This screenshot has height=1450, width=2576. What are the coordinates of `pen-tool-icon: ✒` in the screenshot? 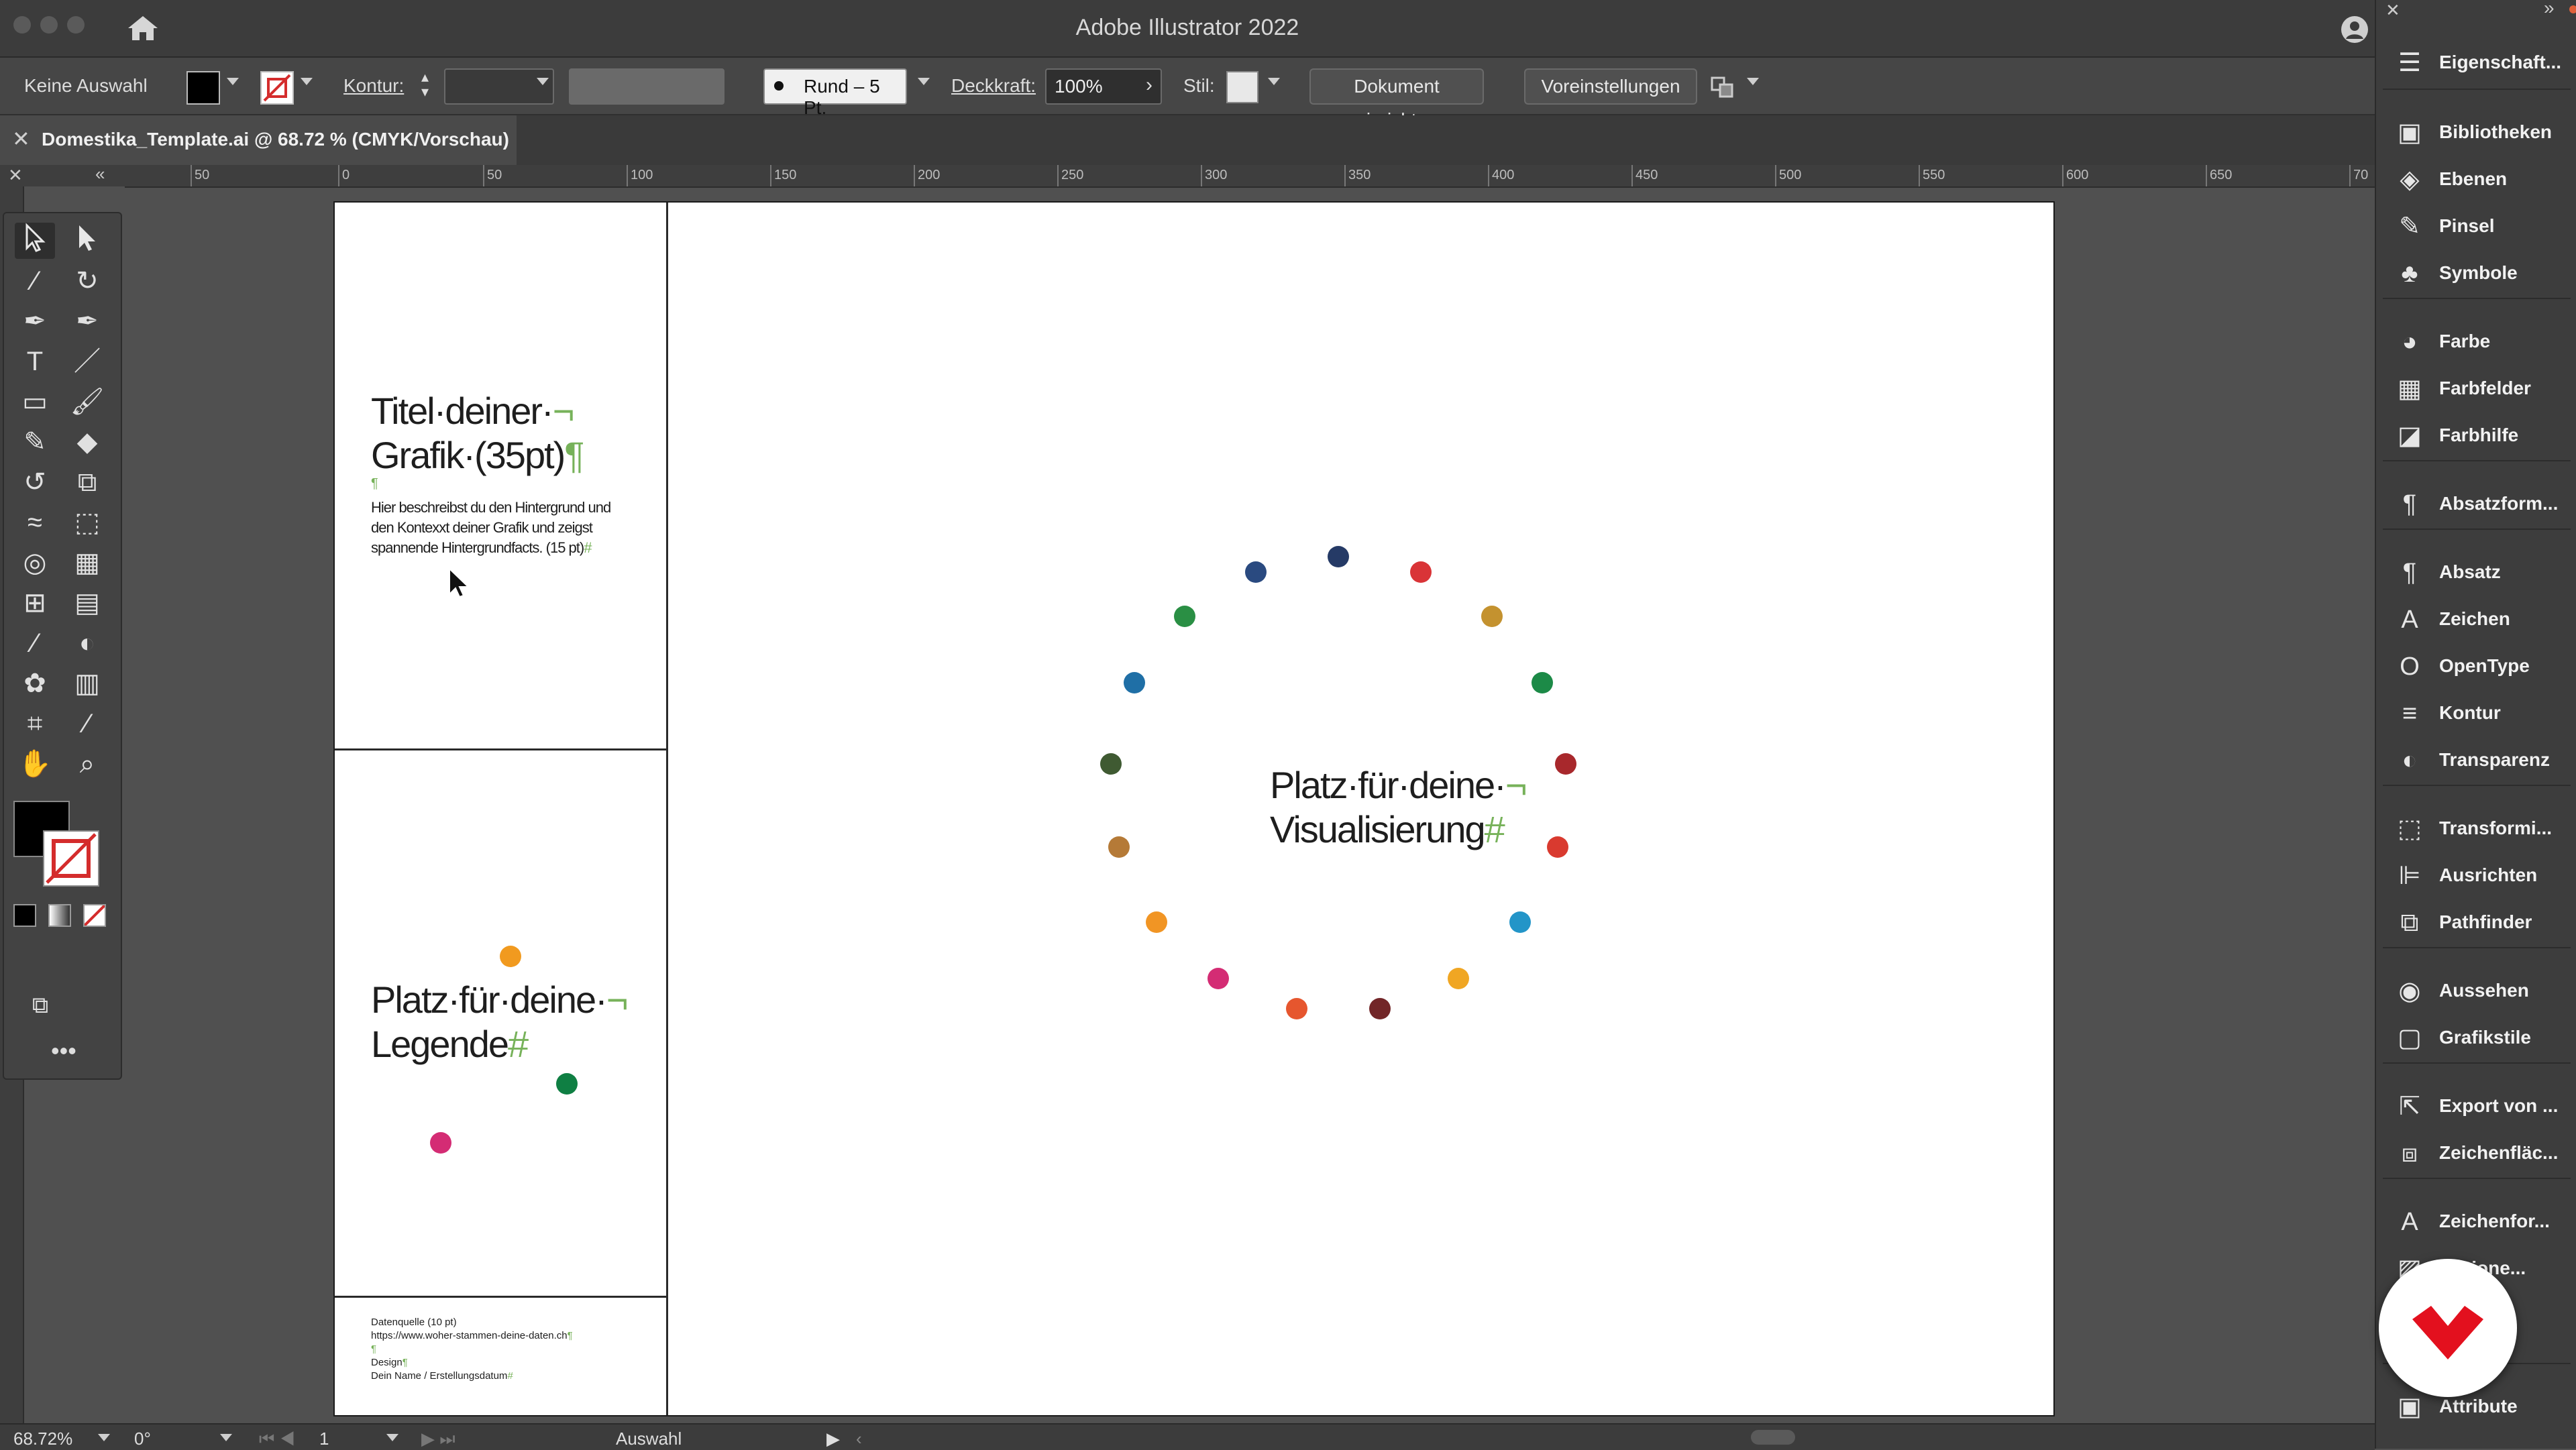 It's located at (35, 321).